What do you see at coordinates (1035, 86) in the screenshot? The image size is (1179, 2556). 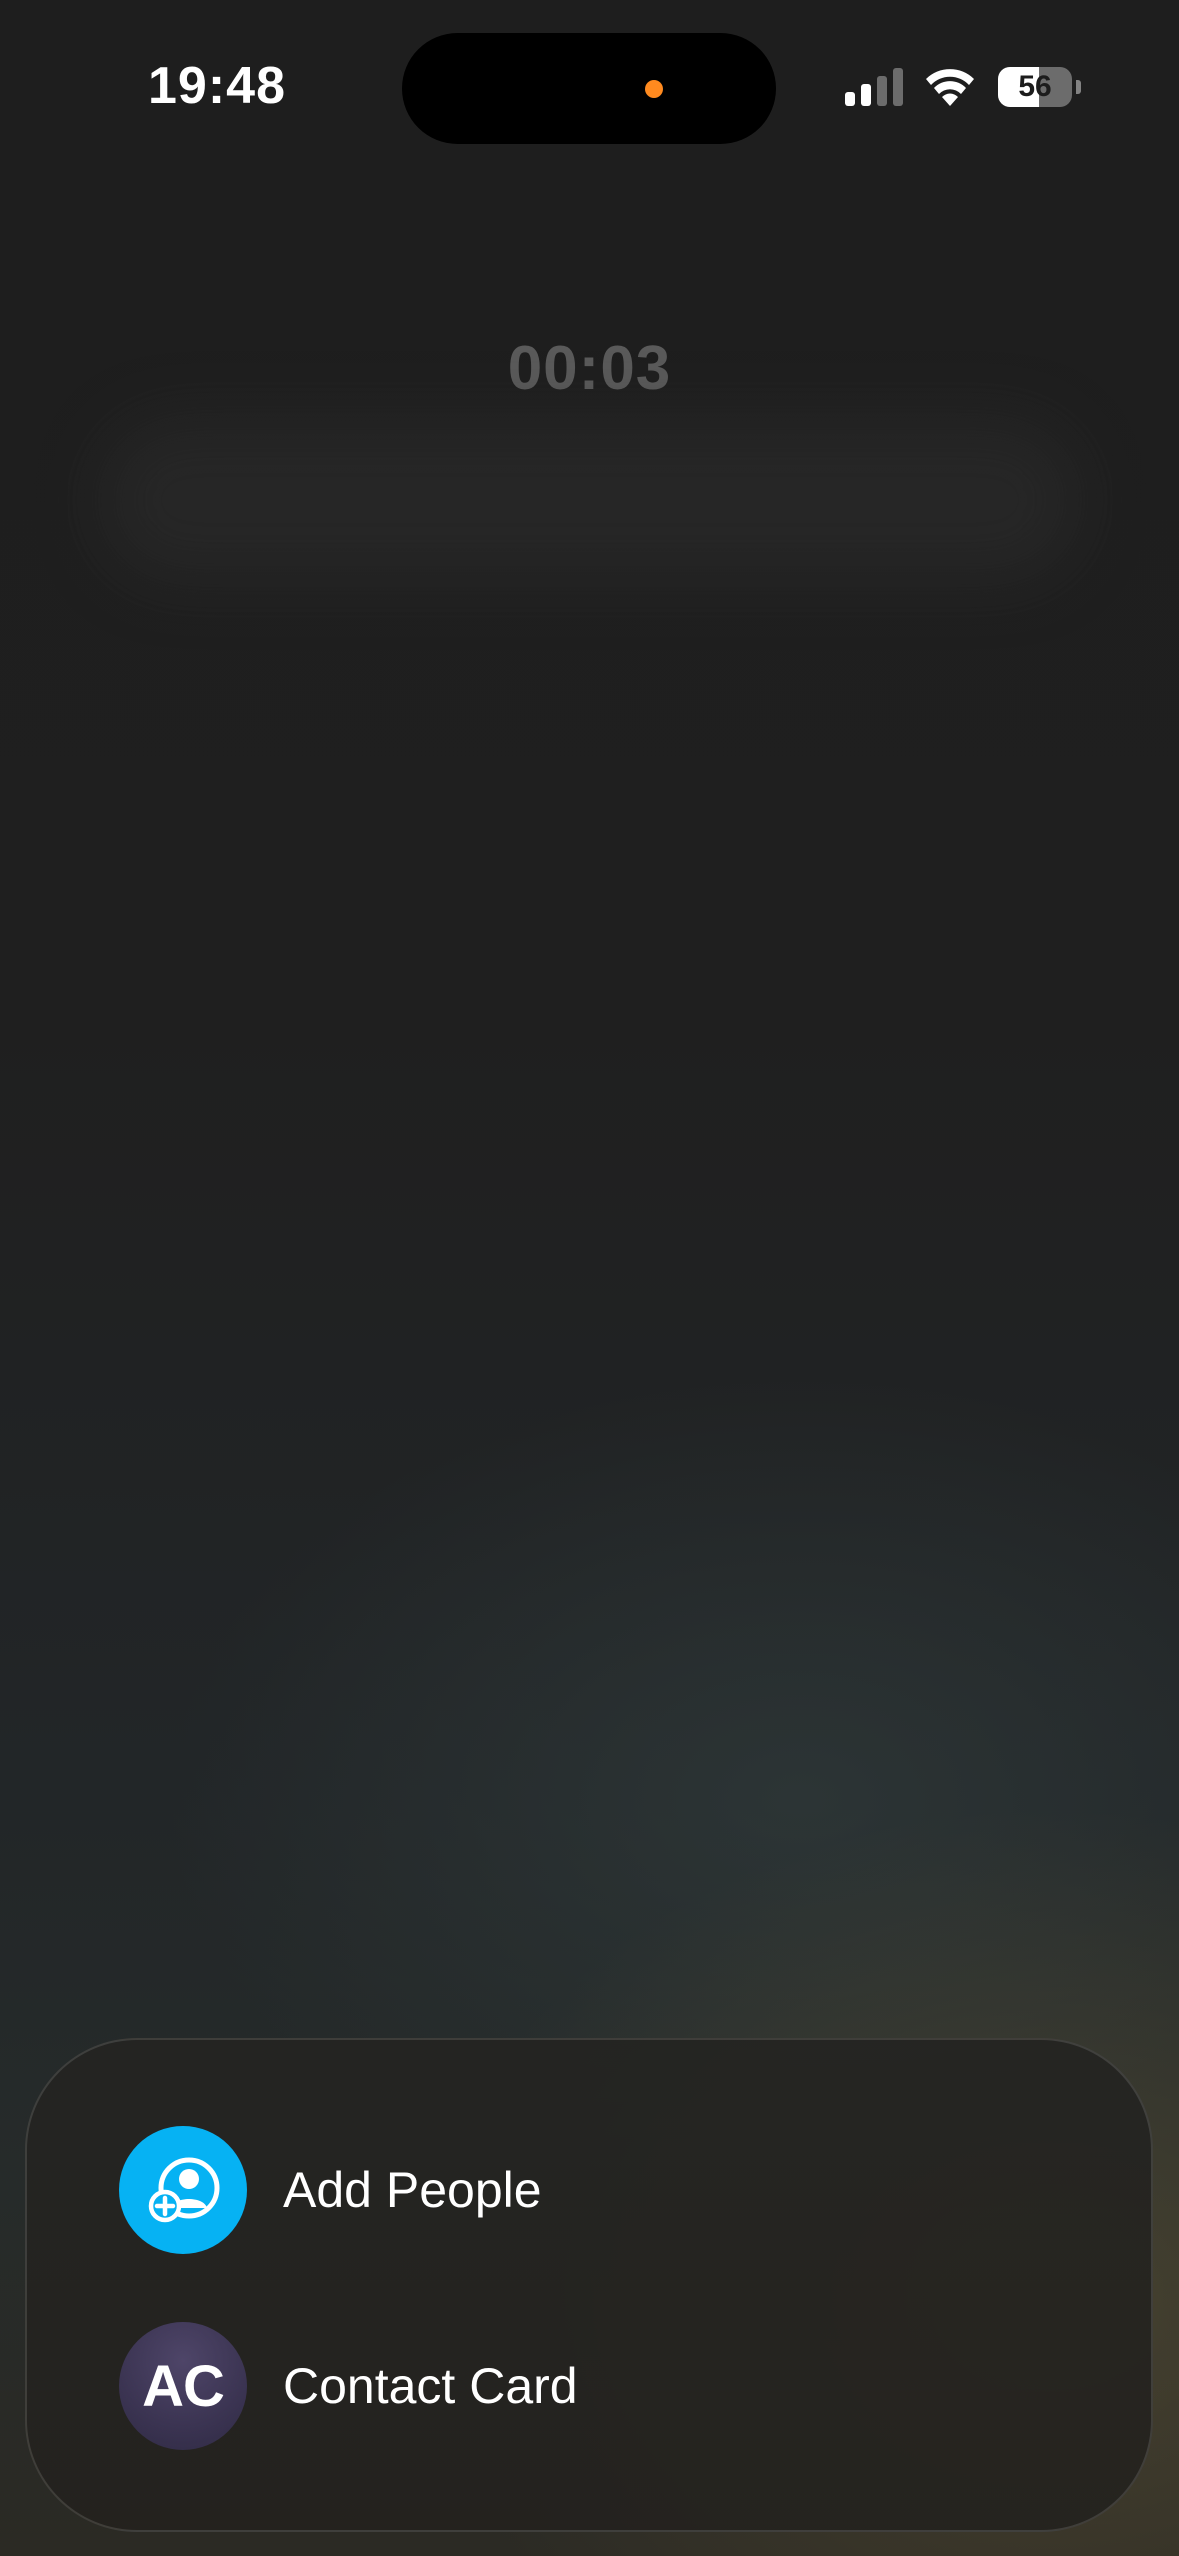 I see `battery-percent: 56` at bounding box center [1035, 86].